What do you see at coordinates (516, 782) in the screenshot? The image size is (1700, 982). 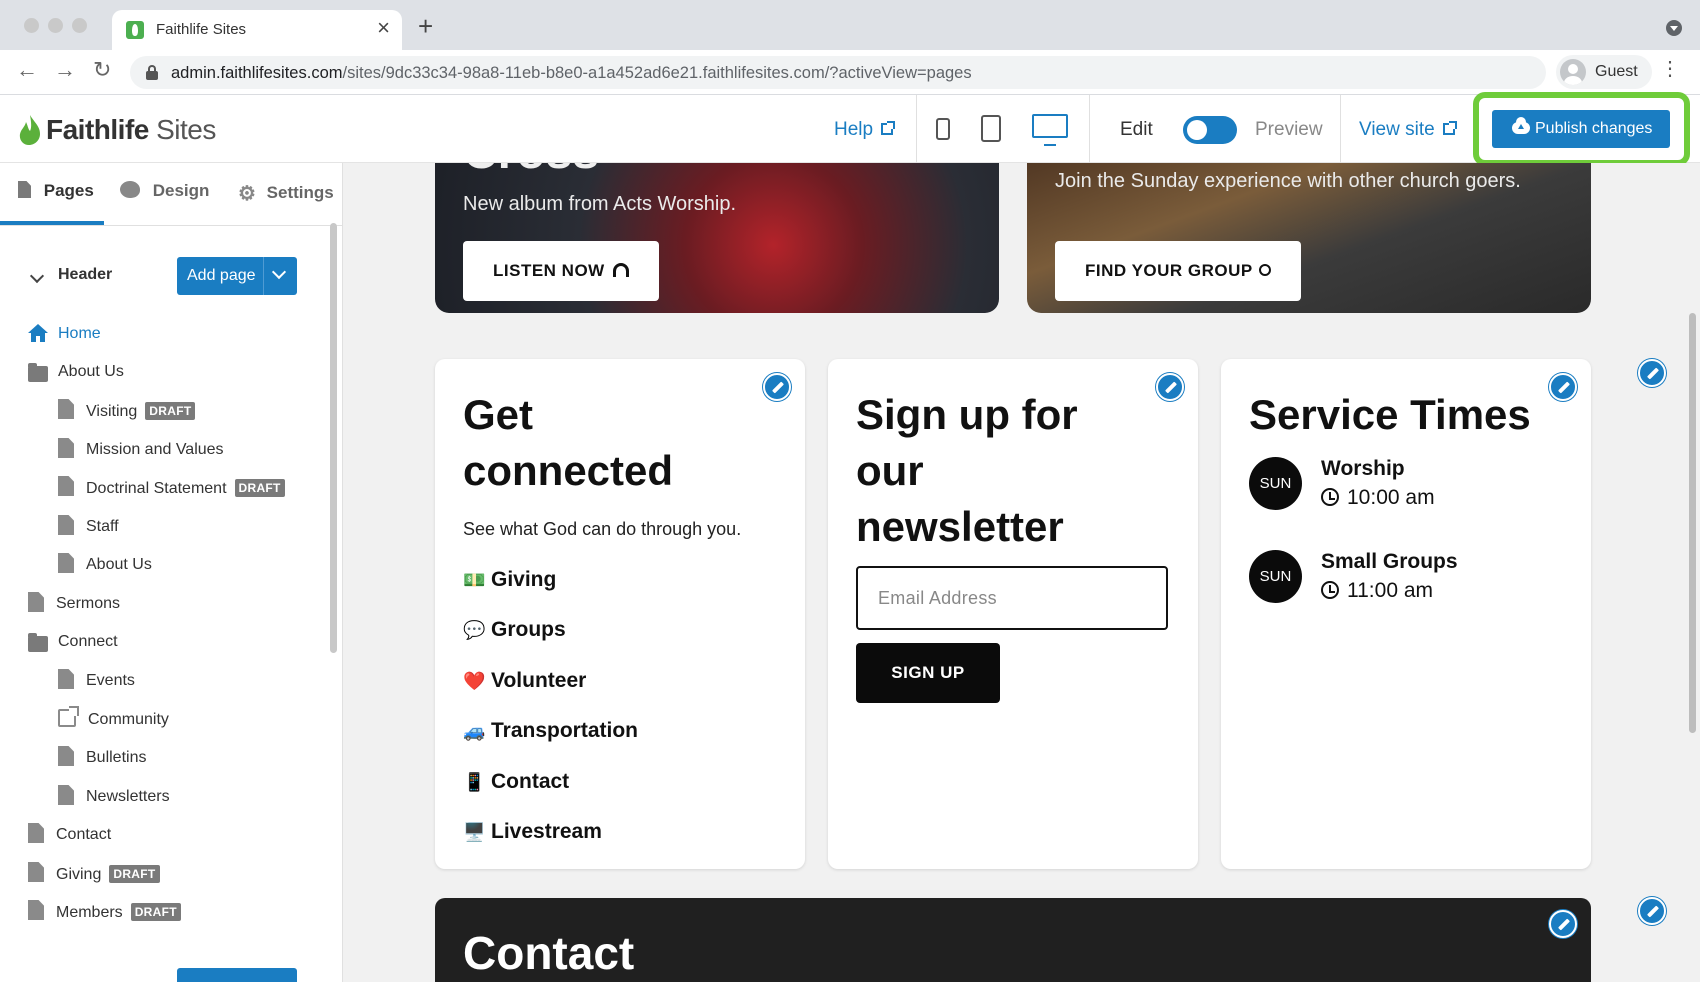 I see `link-contact: 📱 Contact` at bounding box center [516, 782].